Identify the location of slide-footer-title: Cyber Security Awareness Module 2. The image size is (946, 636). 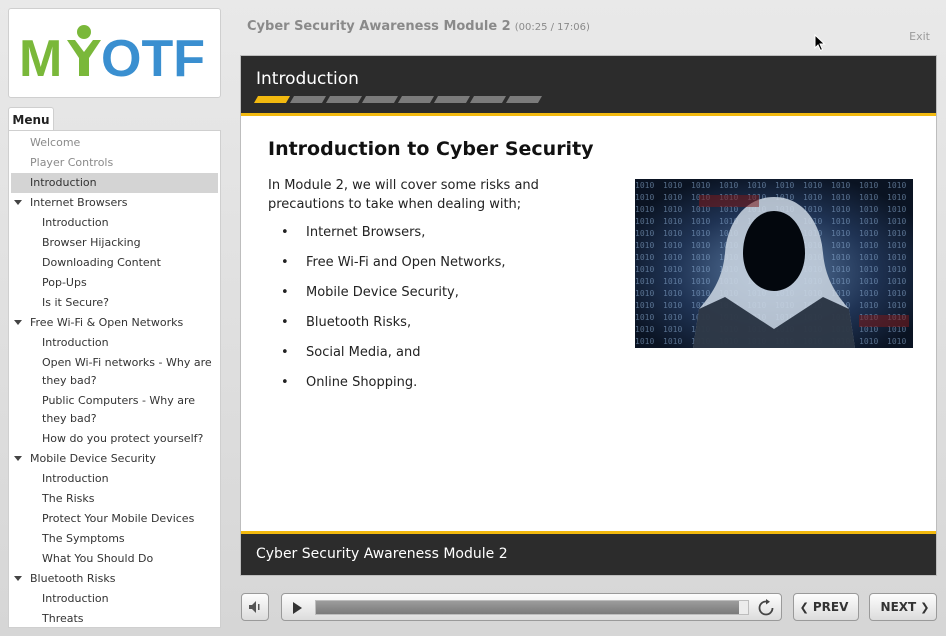
(382, 554).